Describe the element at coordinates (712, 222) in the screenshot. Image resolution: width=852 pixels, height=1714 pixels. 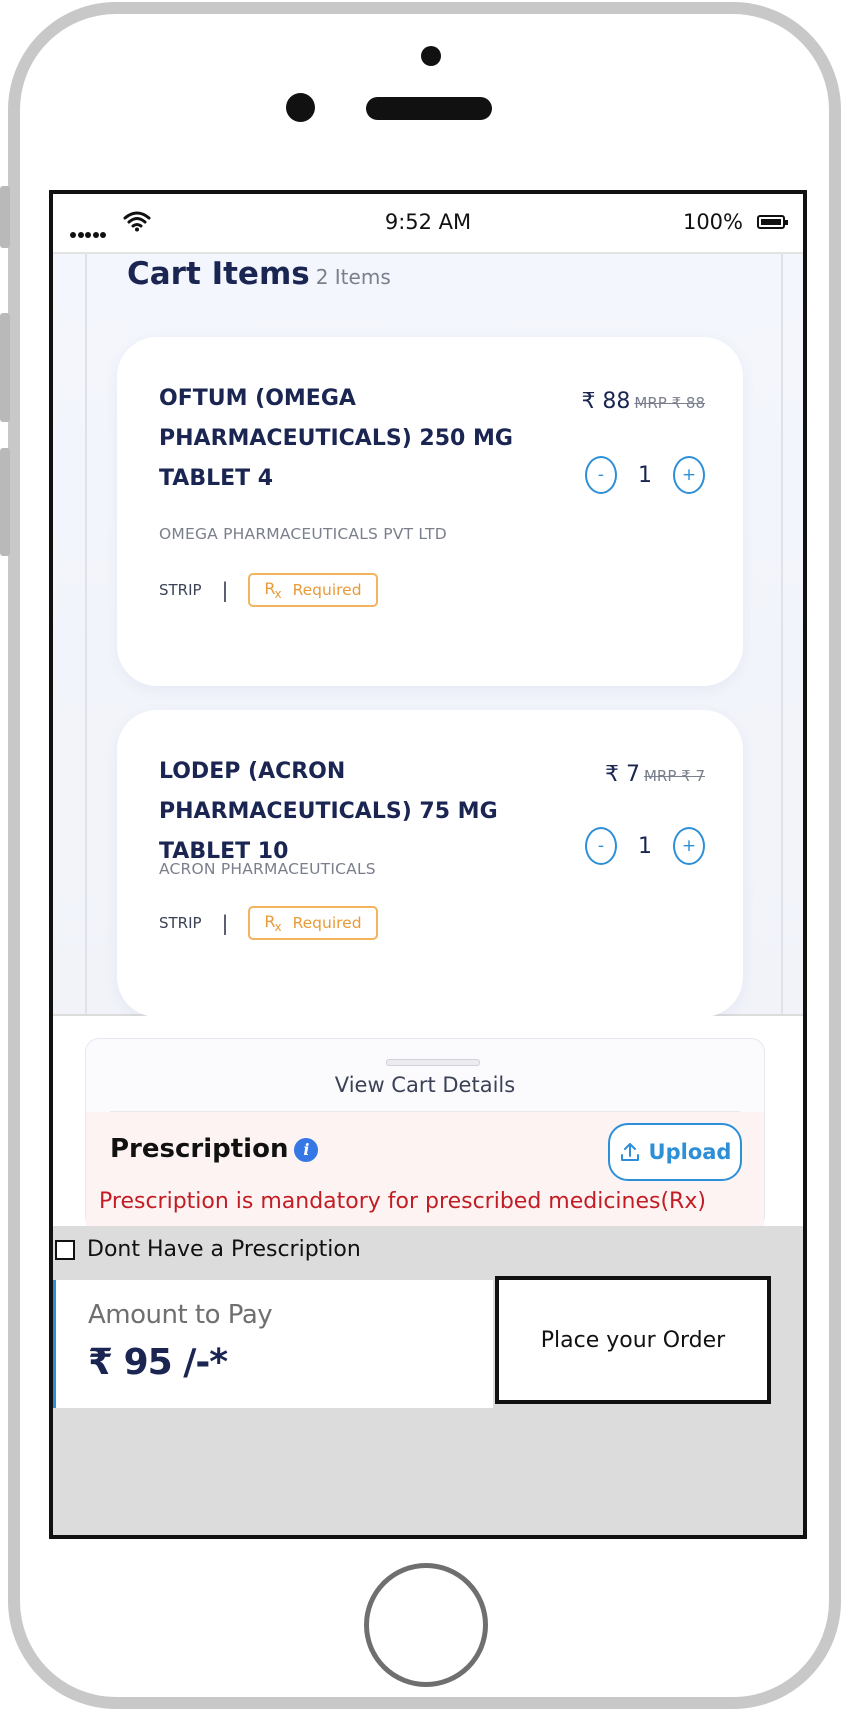
I see `battery-percentage: 100%` at that location.